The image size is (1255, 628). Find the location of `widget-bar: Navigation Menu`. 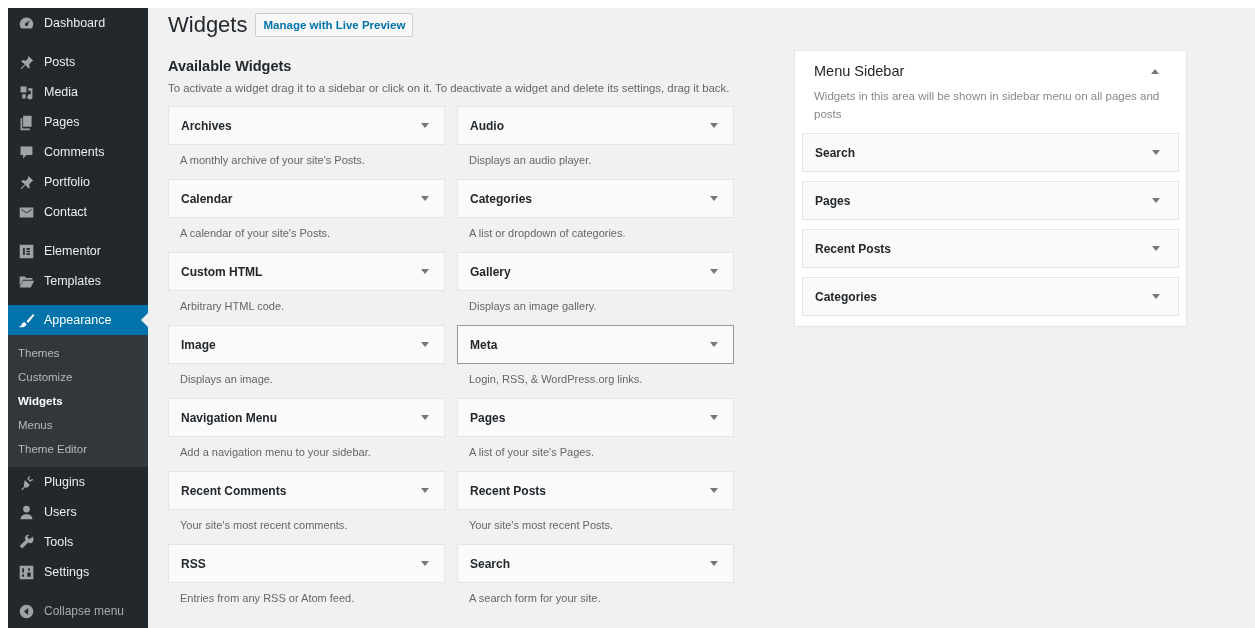

widget-bar: Navigation Menu is located at coordinates (306, 417).